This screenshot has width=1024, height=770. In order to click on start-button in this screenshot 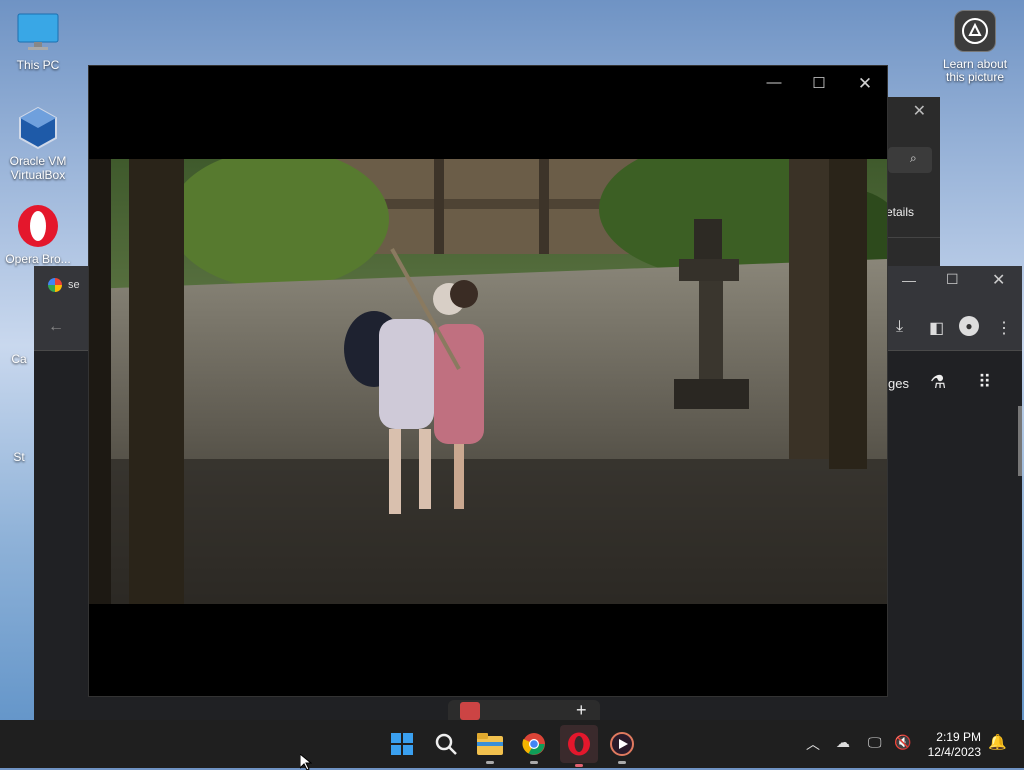, I will do `click(402, 744)`.